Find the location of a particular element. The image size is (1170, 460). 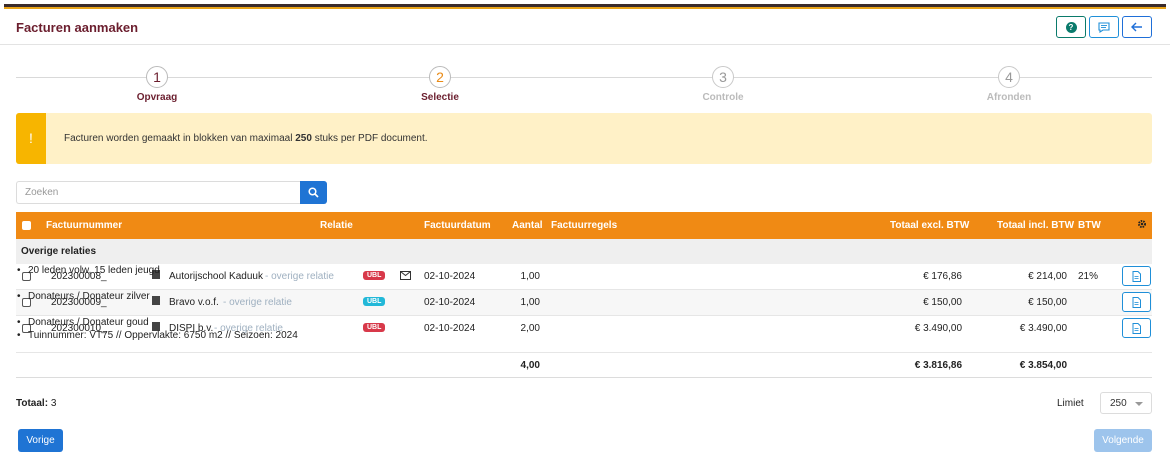

total-count: Totaal: 3 is located at coordinates (36, 403).